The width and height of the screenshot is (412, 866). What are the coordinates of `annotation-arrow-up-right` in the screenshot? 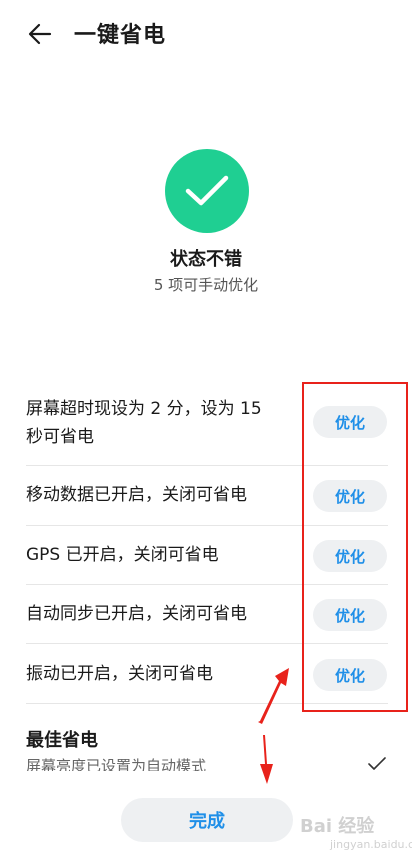 It's located at (273, 696).